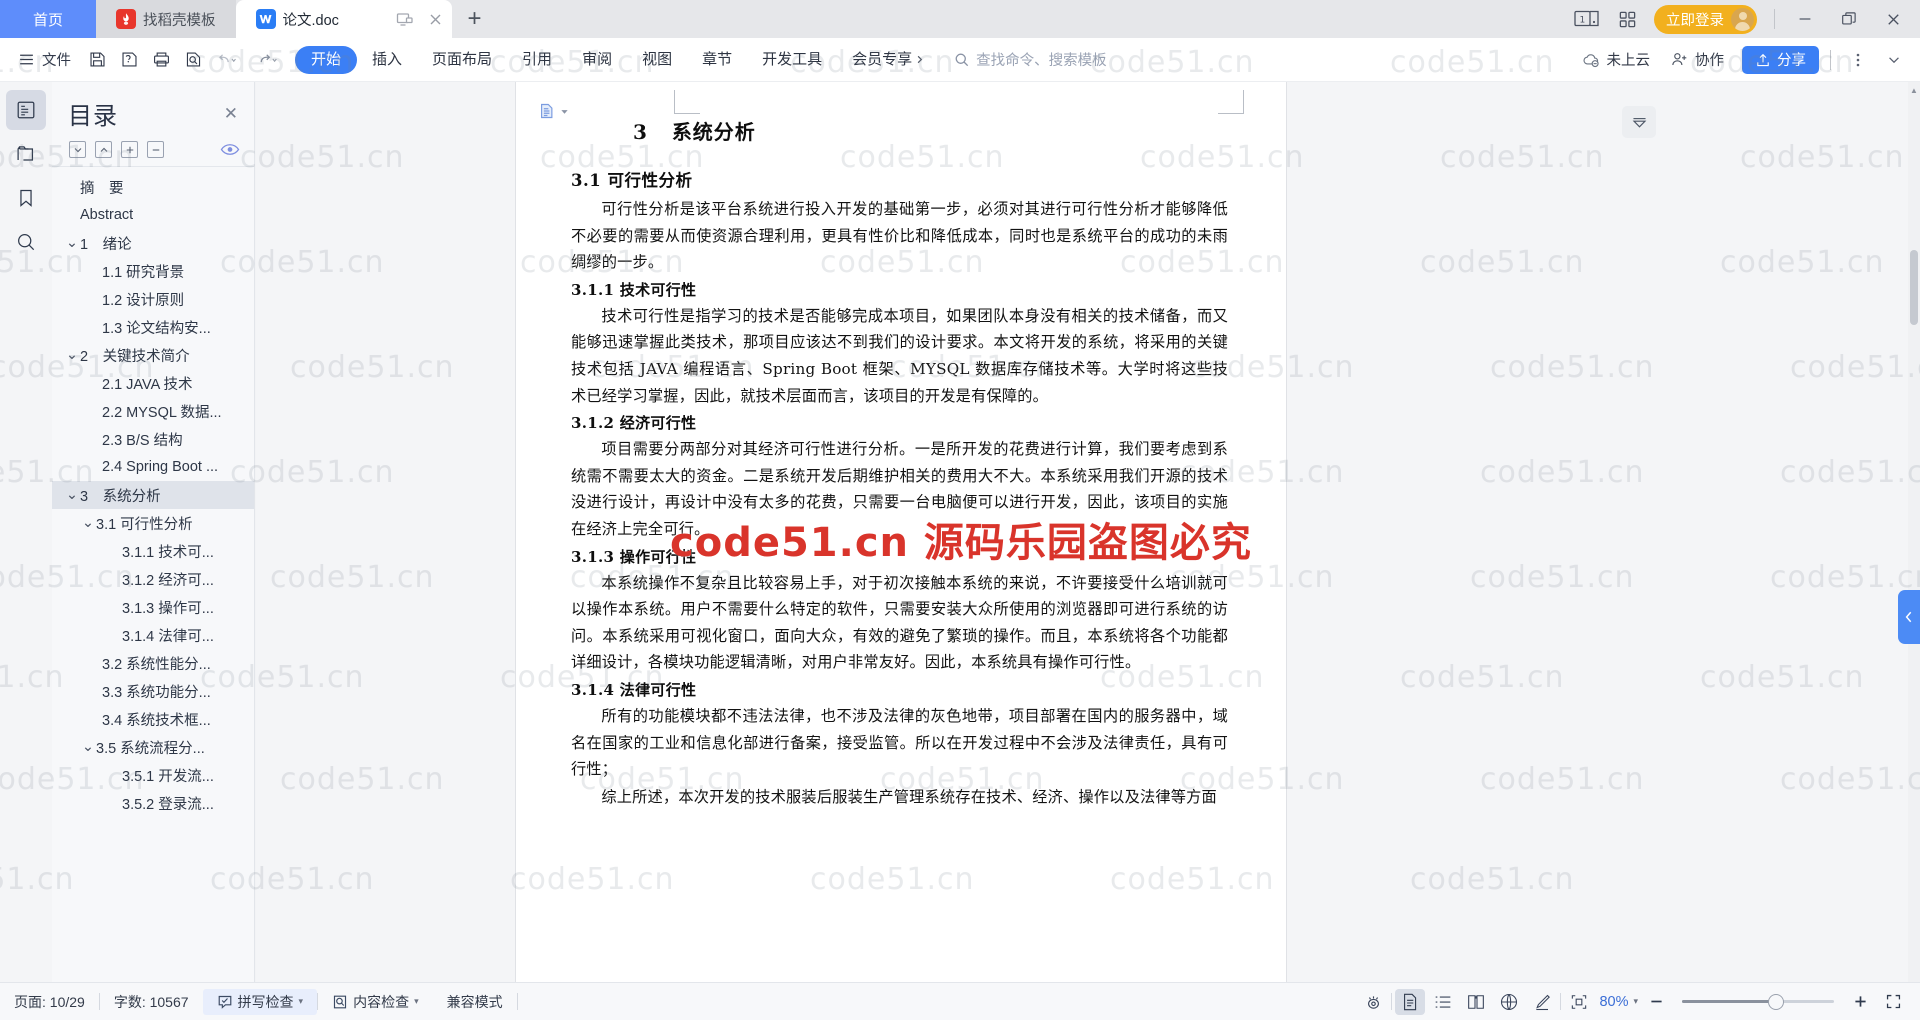  What do you see at coordinates (1914, 90) in the screenshot?
I see `scroll-up-arrow: ▲` at bounding box center [1914, 90].